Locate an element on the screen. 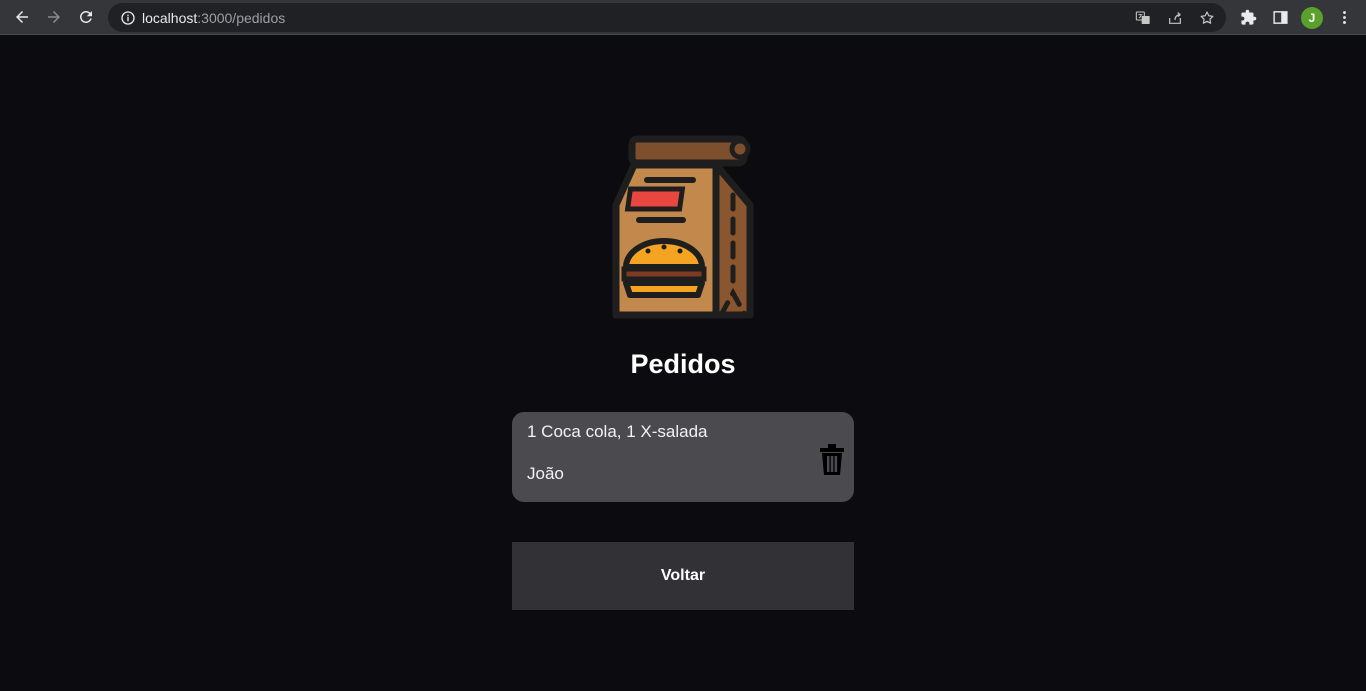 The width and height of the screenshot is (1366, 691). share-button is located at coordinates (1175, 18).